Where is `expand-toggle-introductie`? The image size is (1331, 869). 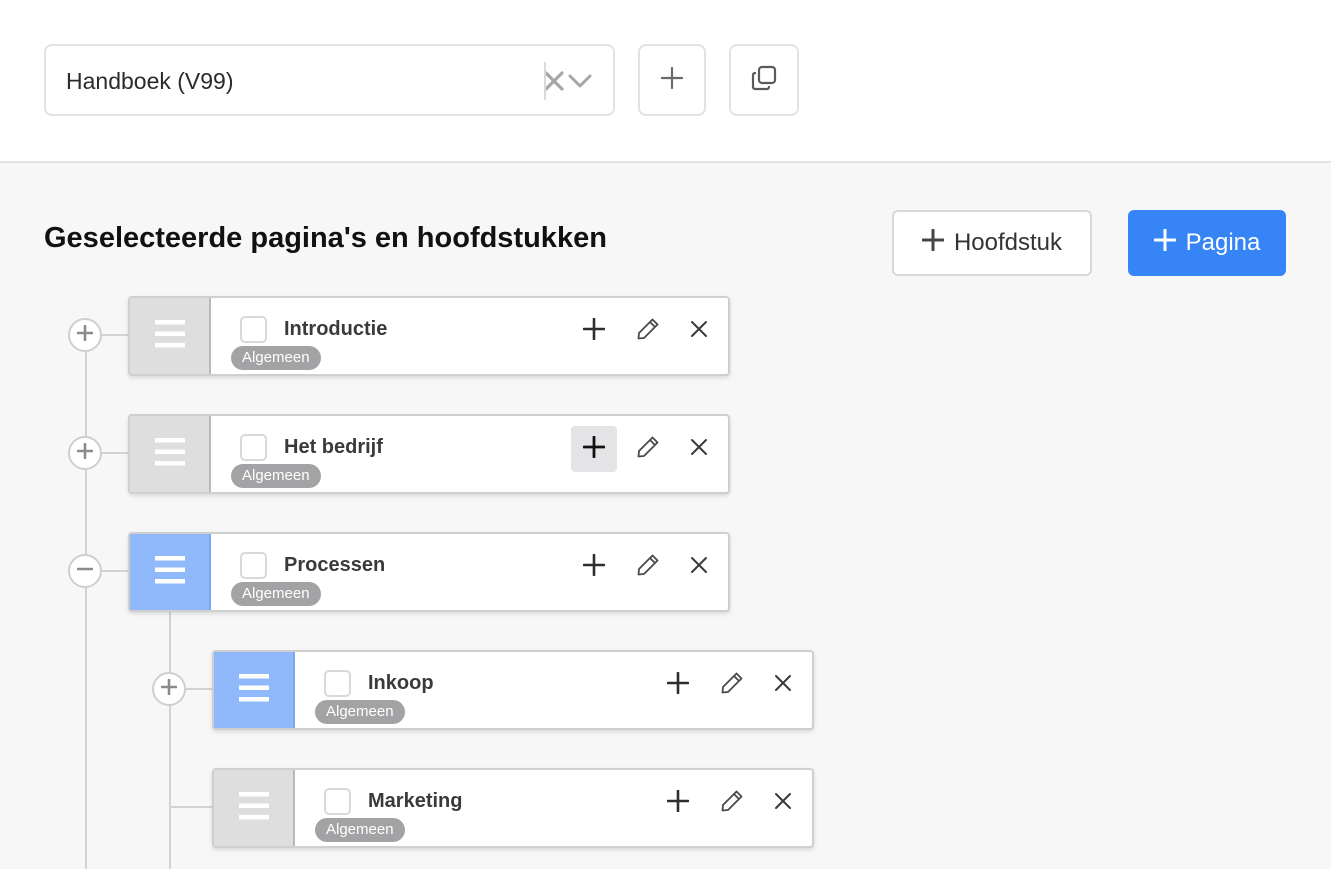 expand-toggle-introductie is located at coordinates (85, 335).